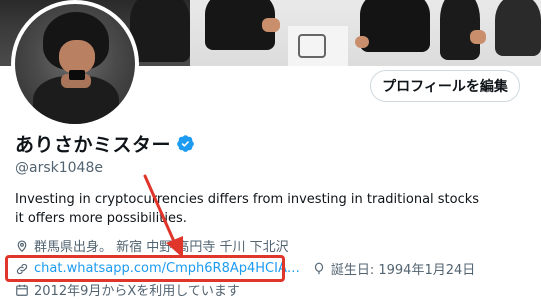 The height and width of the screenshot is (299, 541). What do you see at coordinates (318, 46) in the screenshot?
I see `header-board` at bounding box center [318, 46].